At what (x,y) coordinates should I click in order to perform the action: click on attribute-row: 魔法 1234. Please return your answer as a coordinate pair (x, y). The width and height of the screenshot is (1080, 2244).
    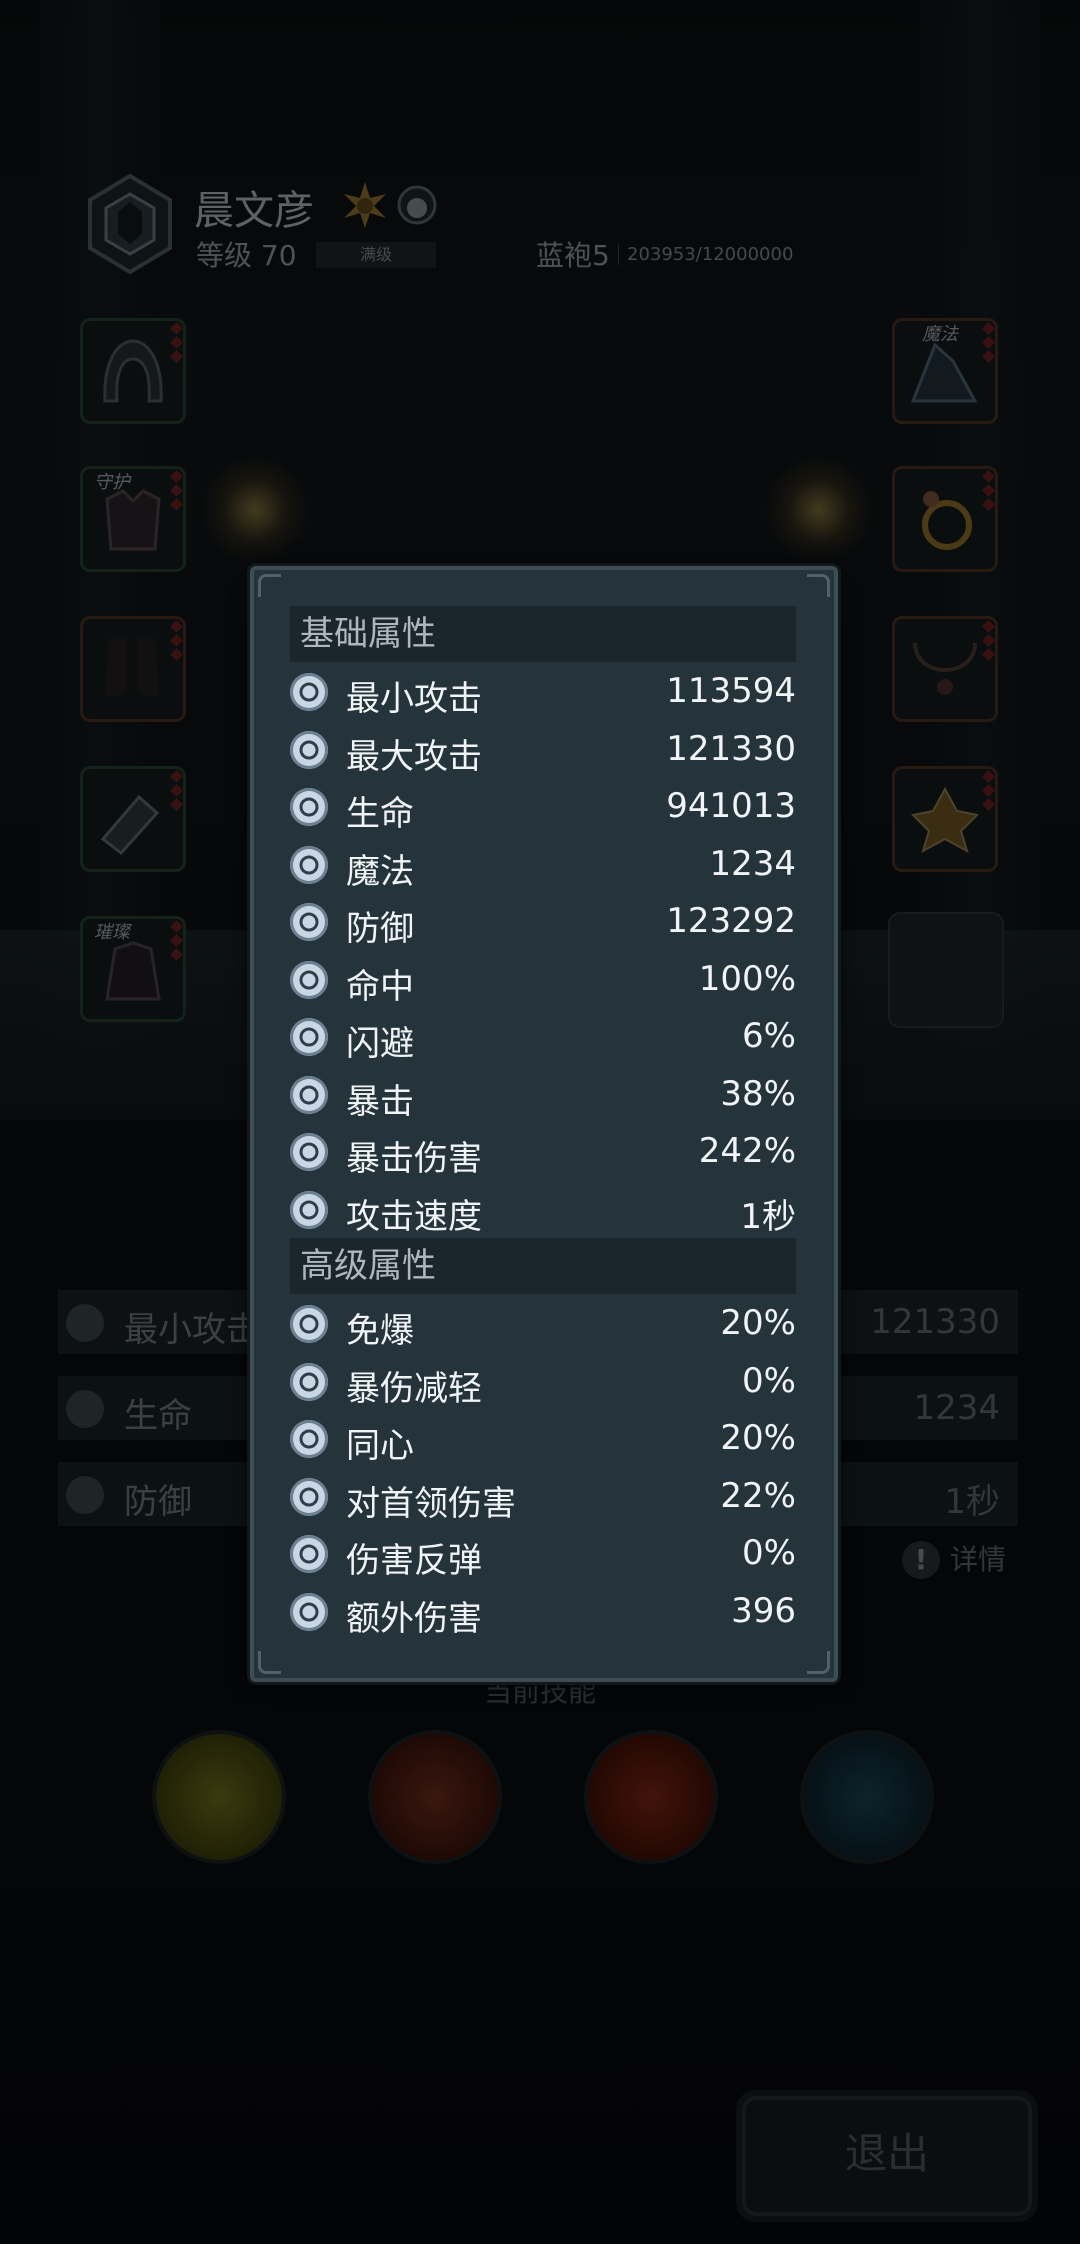
    Looking at the image, I should click on (543, 865).